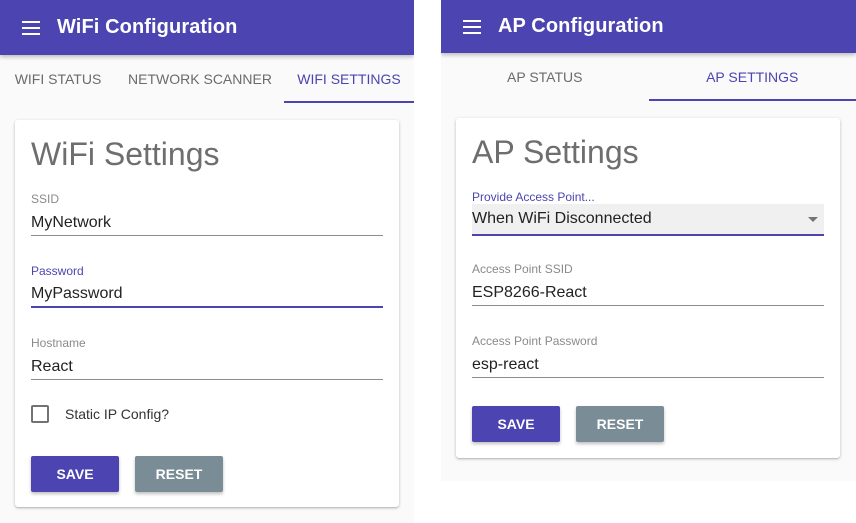 The height and width of the screenshot is (523, 856). I want to click on ap-password-input, so click(648, 363).